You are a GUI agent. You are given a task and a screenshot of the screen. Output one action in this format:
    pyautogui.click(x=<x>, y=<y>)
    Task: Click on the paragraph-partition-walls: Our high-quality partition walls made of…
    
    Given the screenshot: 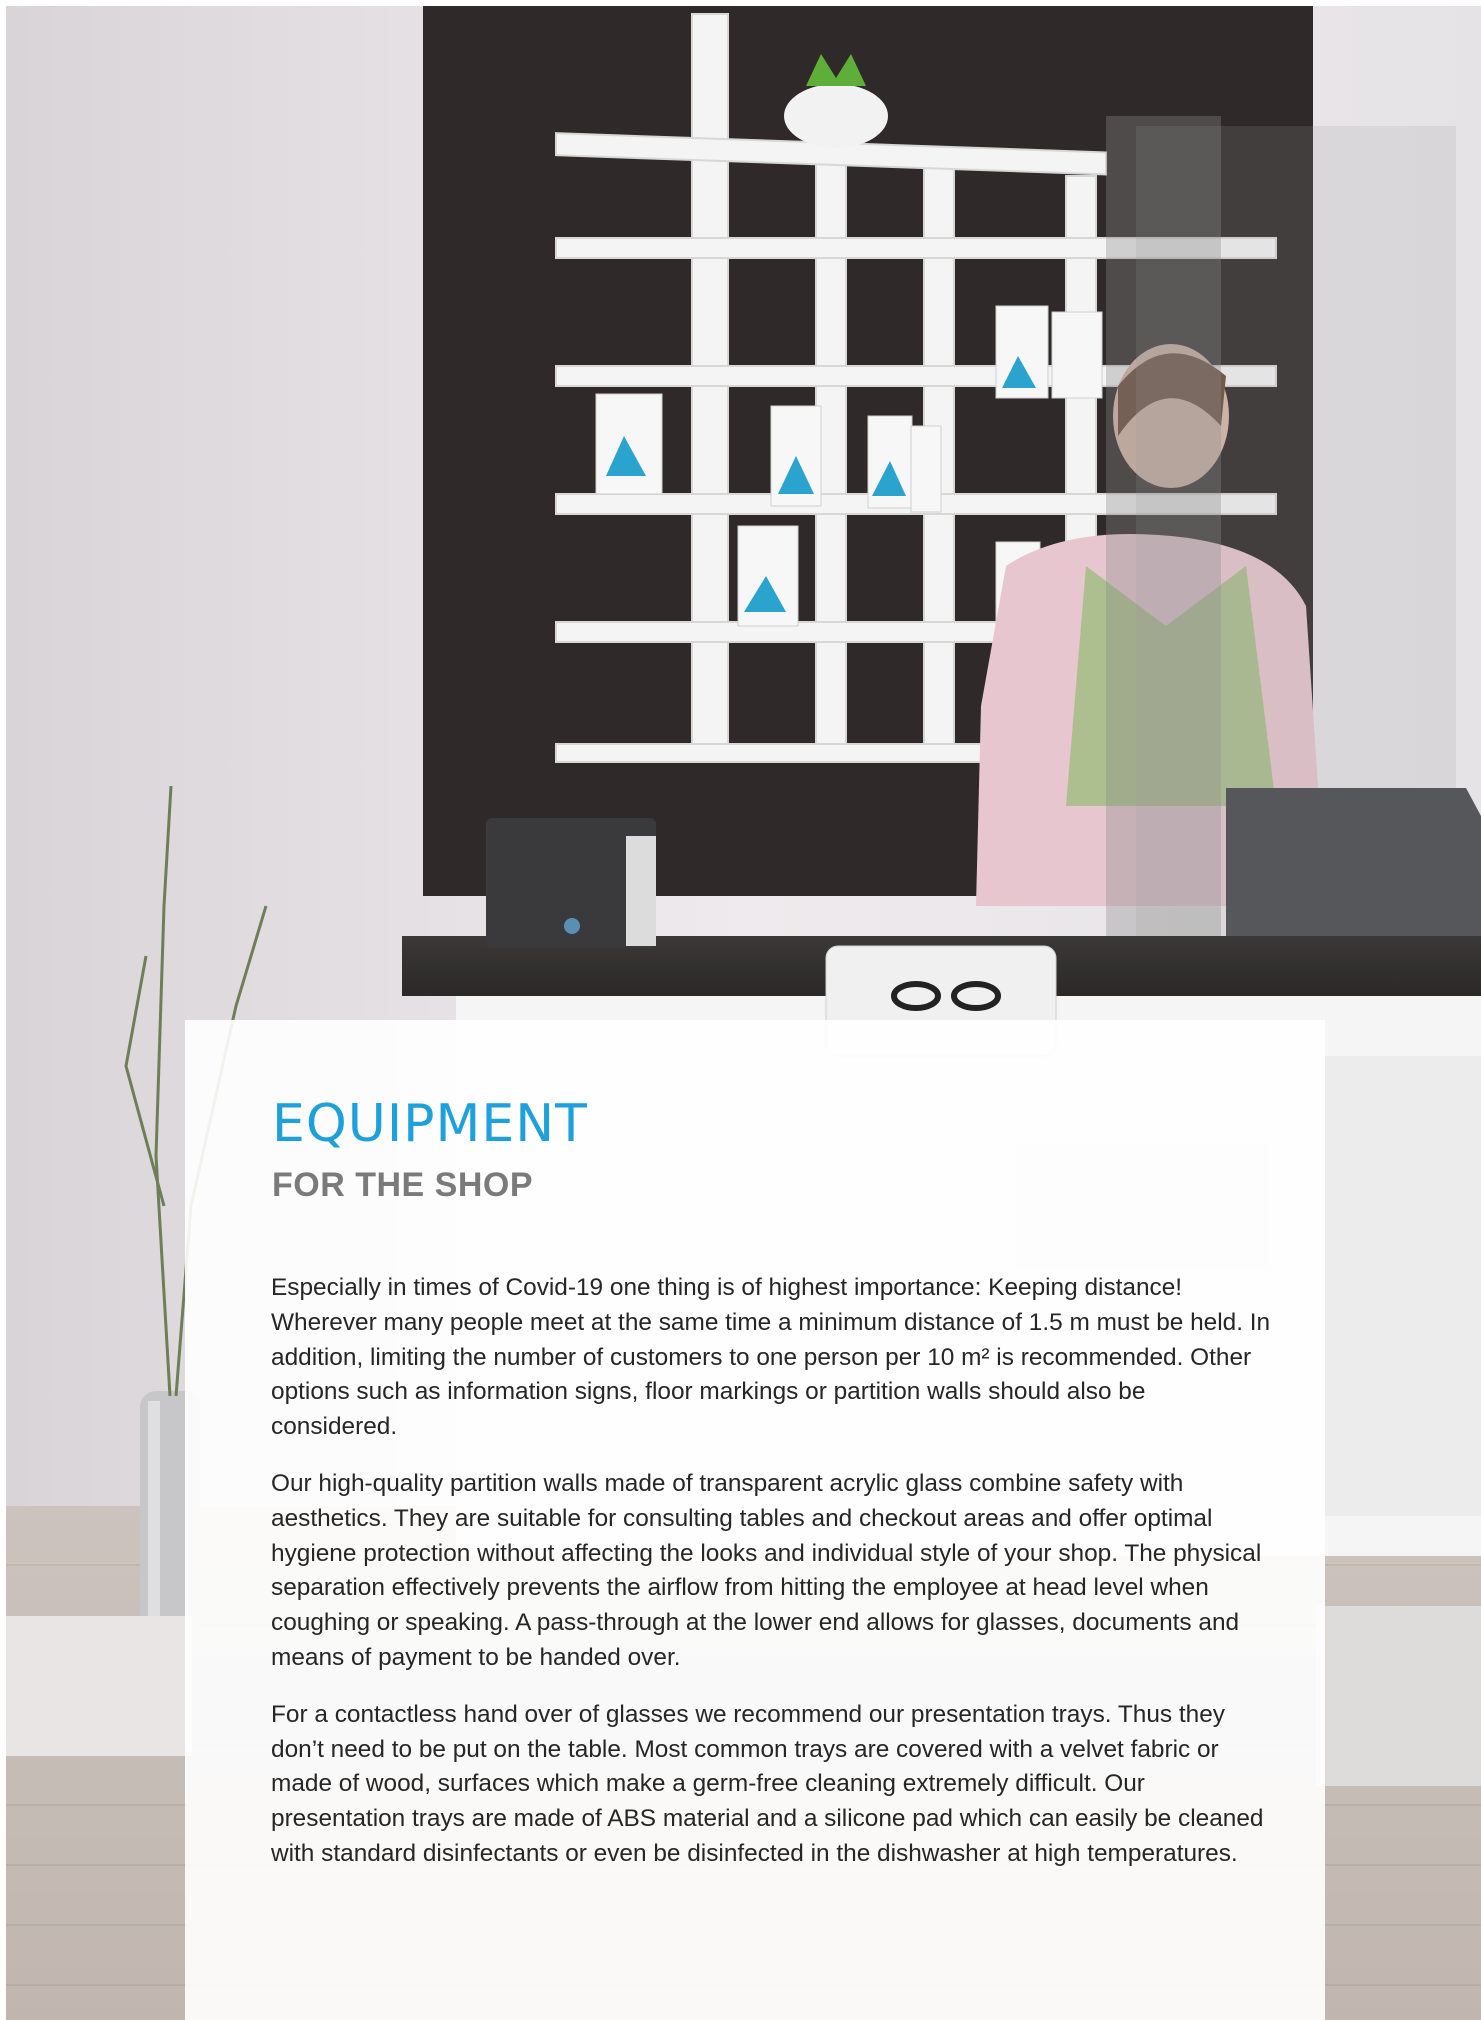 What is the action you would take?
    pyautogui.click(x=766, y=1570)
    